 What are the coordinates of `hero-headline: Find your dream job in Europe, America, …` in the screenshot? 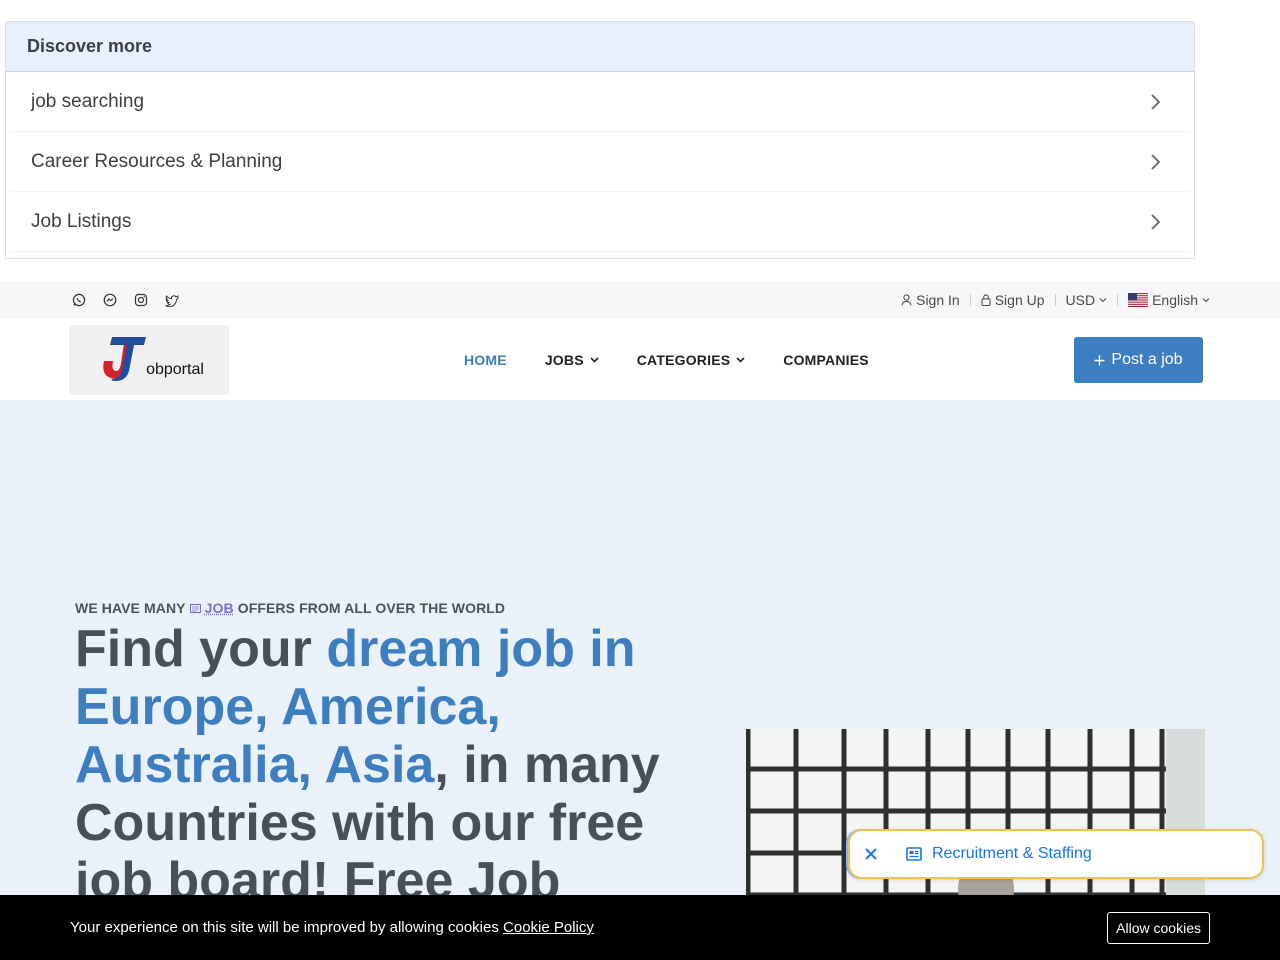 It's located at (385, 765).